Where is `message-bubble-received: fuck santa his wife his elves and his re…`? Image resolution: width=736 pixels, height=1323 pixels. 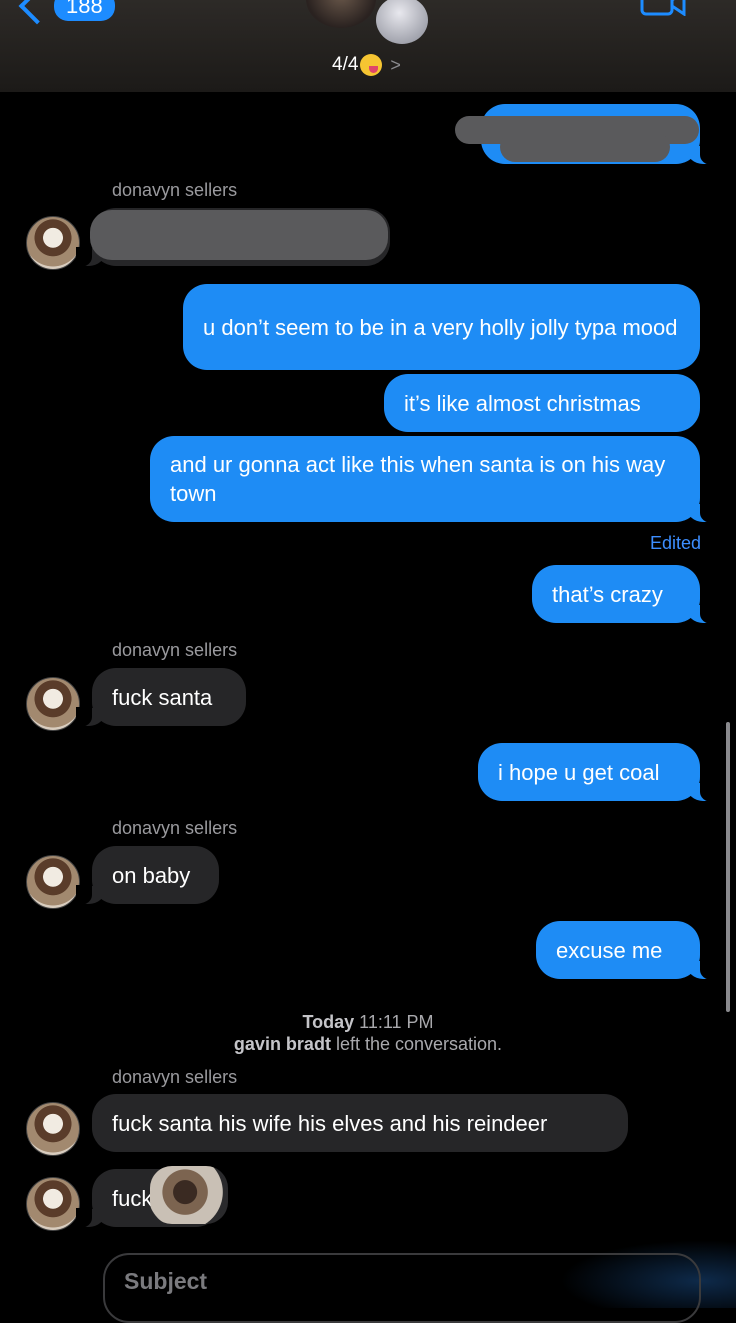 message-bubble-received: fuck santa his wife his elves and his re… is located at coordinates (360, 1123).